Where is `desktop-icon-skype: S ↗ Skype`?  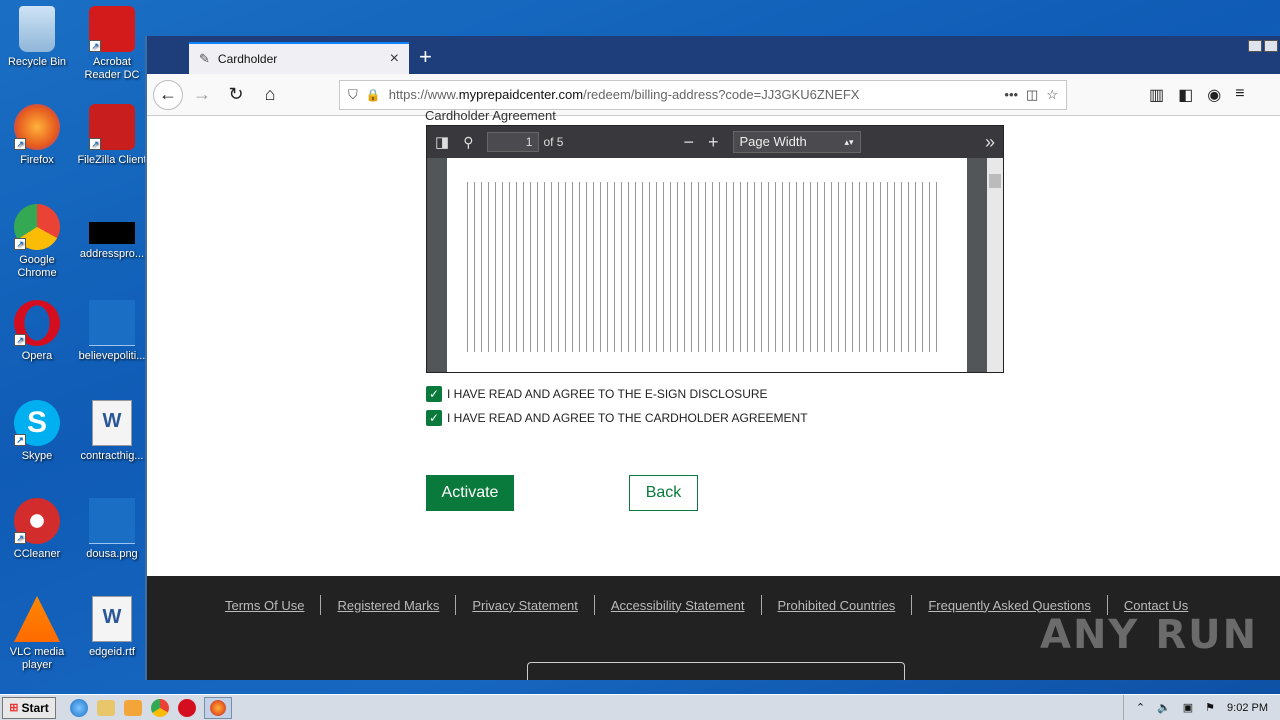
desktop-icon-skype: S ↗ Skype is located at coordinates (37, 431).